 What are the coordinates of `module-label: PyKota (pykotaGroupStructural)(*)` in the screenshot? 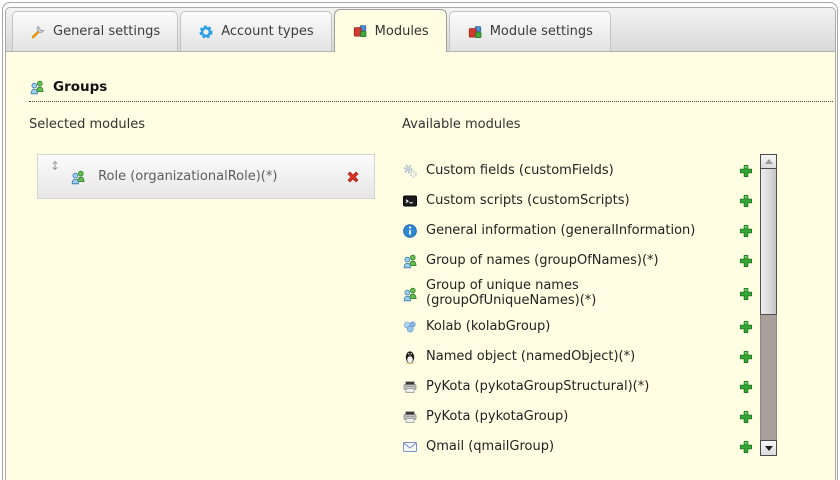 It's located at (538, 386).